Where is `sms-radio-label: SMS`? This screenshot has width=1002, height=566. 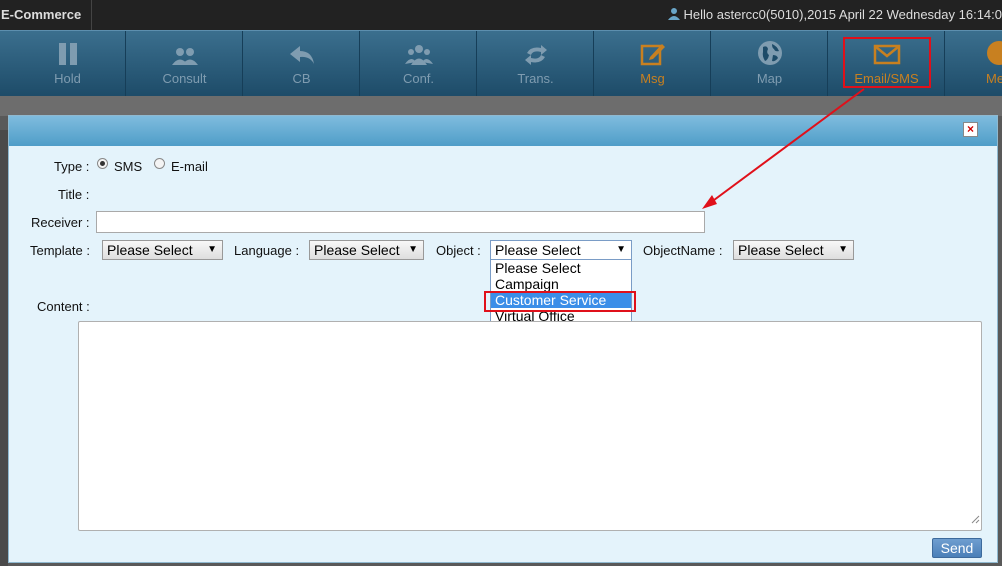 sms-radio-label: SMS is located at coordinates (128, 166).